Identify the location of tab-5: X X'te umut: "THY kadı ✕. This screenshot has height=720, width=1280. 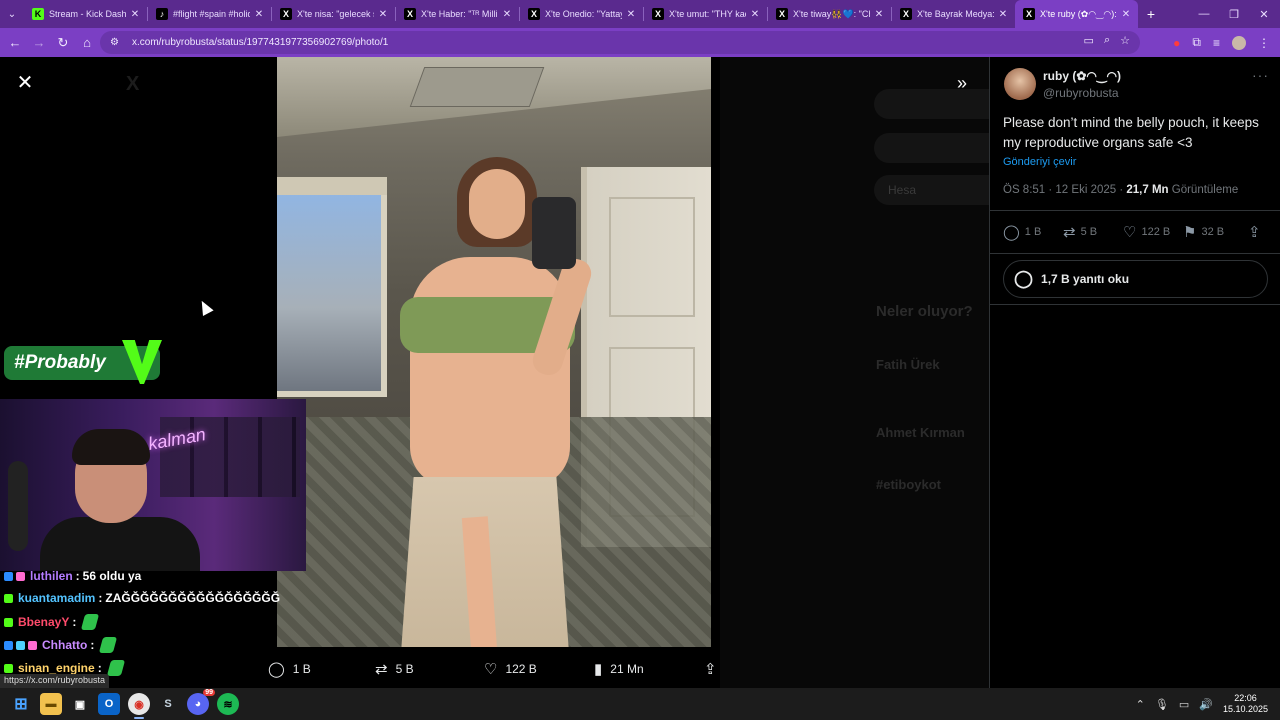
(705, 14).